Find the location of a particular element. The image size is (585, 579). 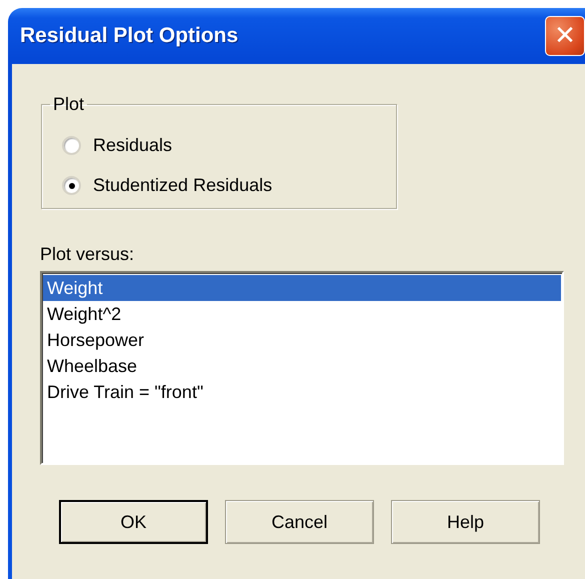

dialog-button: Help is located at coordinates (465, 522).